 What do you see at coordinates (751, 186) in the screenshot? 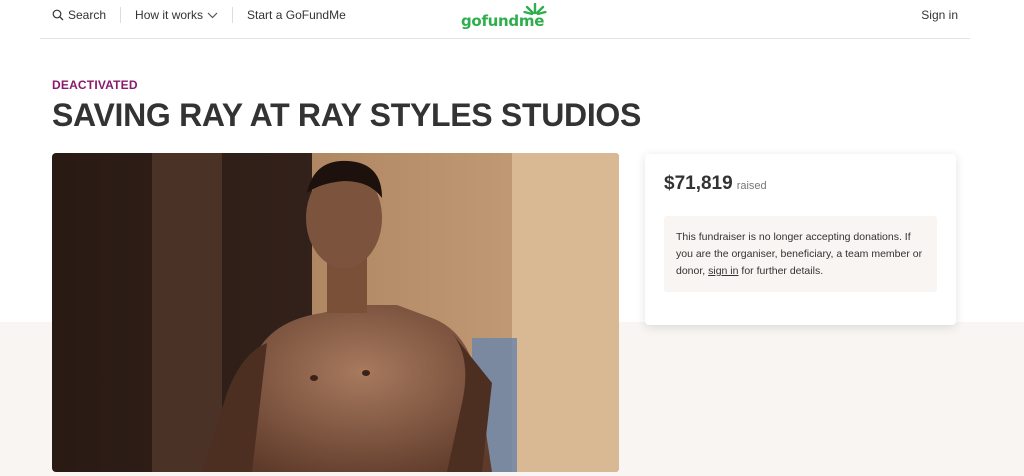
I see `raised-label: raised` at bounding box center [751, 186].